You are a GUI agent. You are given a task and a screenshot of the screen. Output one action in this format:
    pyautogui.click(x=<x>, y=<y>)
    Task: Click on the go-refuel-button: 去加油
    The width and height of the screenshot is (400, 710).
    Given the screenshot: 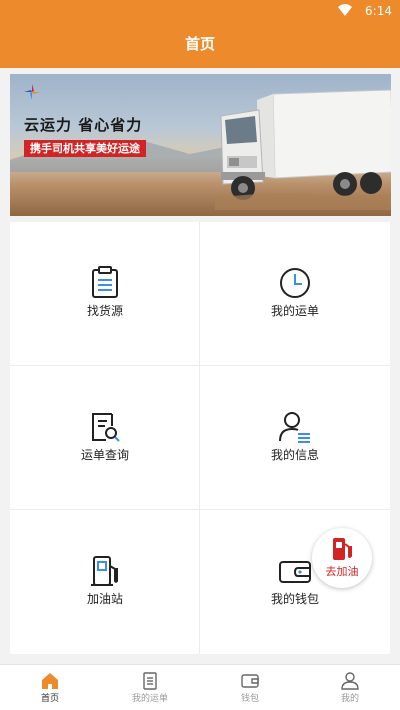 What is the action you would take?
    pyautogui.click(x=342, y=558)
    